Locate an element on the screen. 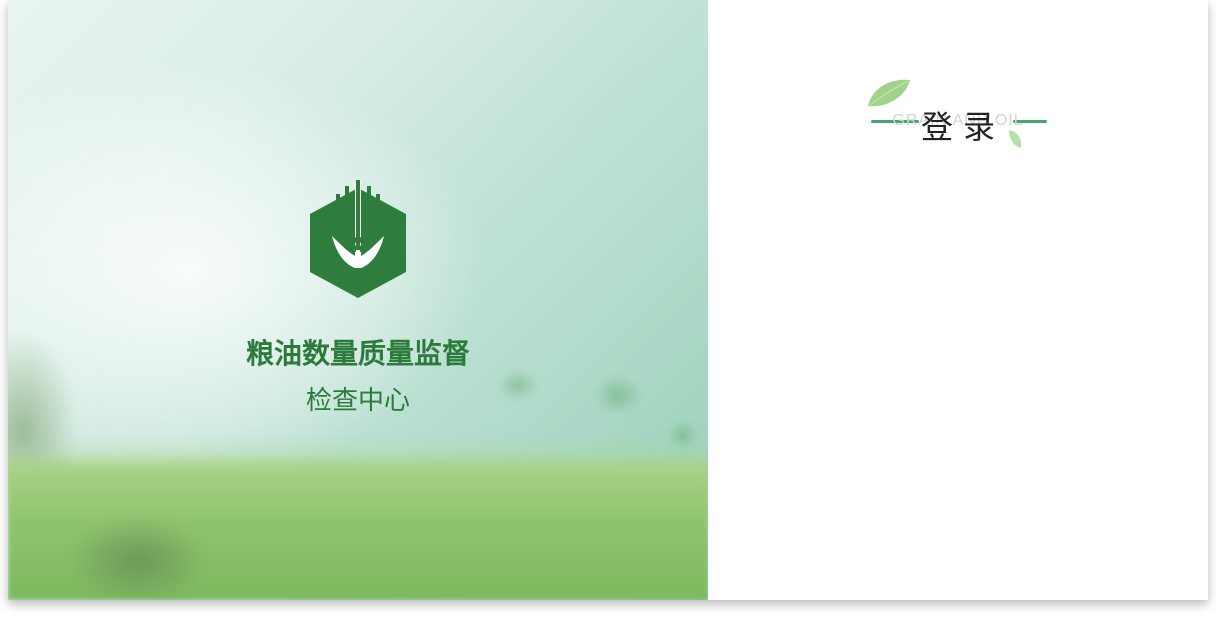 This screenshot has height=617, width=1216. background-bush is located at coordinates (138, 557).